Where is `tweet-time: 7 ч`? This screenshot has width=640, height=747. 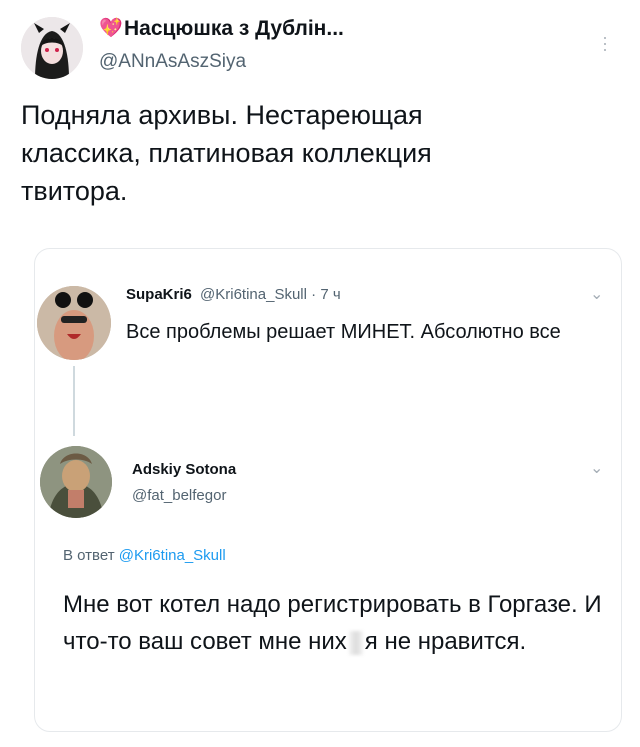
tweet-time: 7 ч is located at coordinates (330, 294).